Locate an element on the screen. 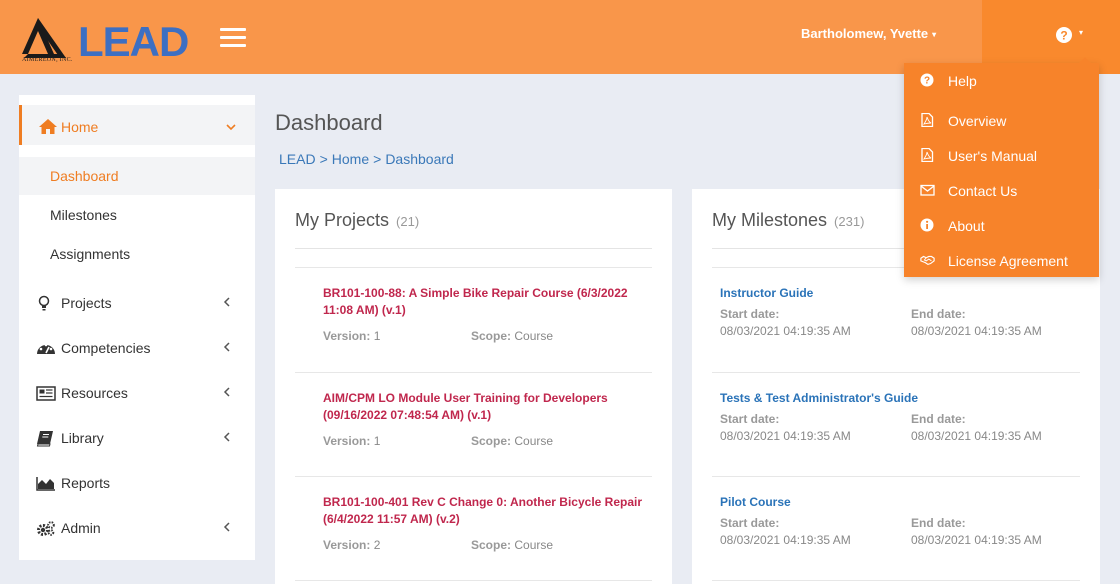  help-menu-item-license-agreement: License Agreement is located at coordinates (1001, 260).